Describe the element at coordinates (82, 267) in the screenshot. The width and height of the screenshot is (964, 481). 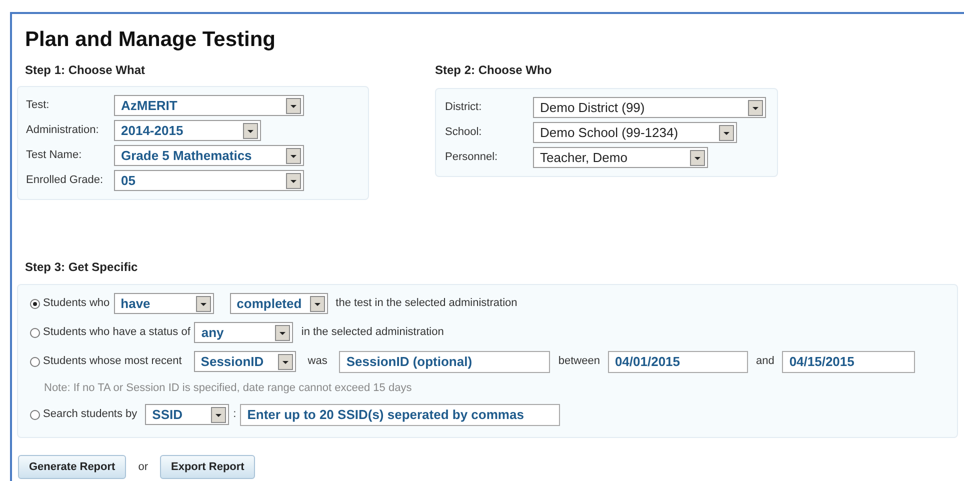
I see `section-heading: Step 3: Get Specific` at that location.